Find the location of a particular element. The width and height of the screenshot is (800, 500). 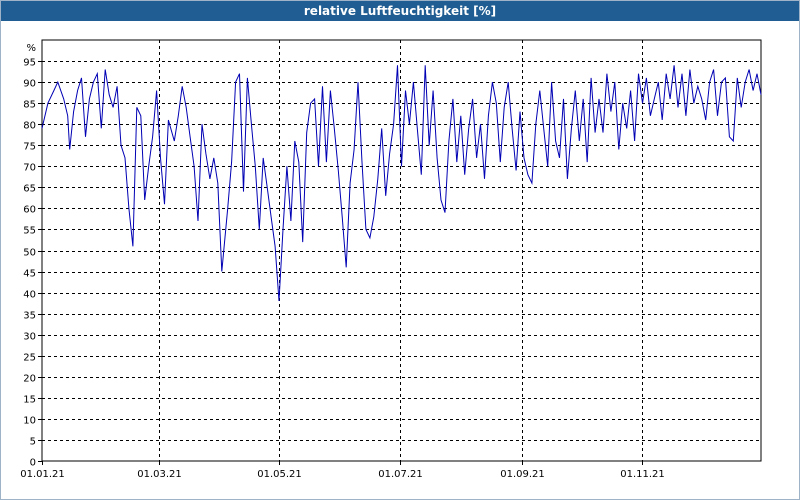

x-tick-label: 01.05.21 is located at coordinates (279, 474).